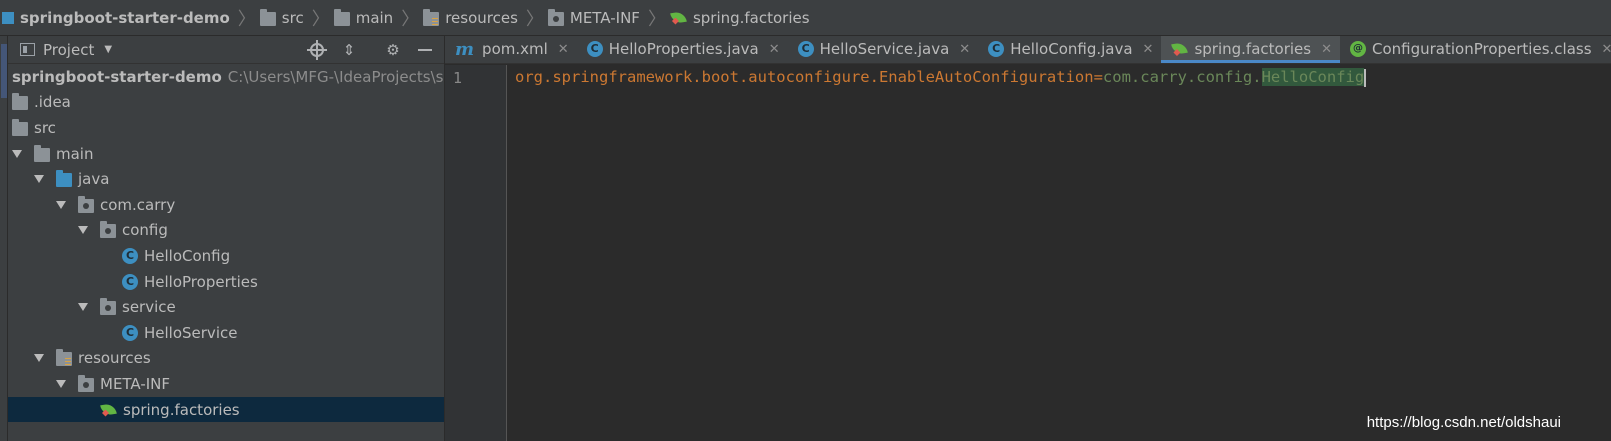 This screenshot has width=1611, height=441. I want to click on package-folder-icon, so click(86, 383).